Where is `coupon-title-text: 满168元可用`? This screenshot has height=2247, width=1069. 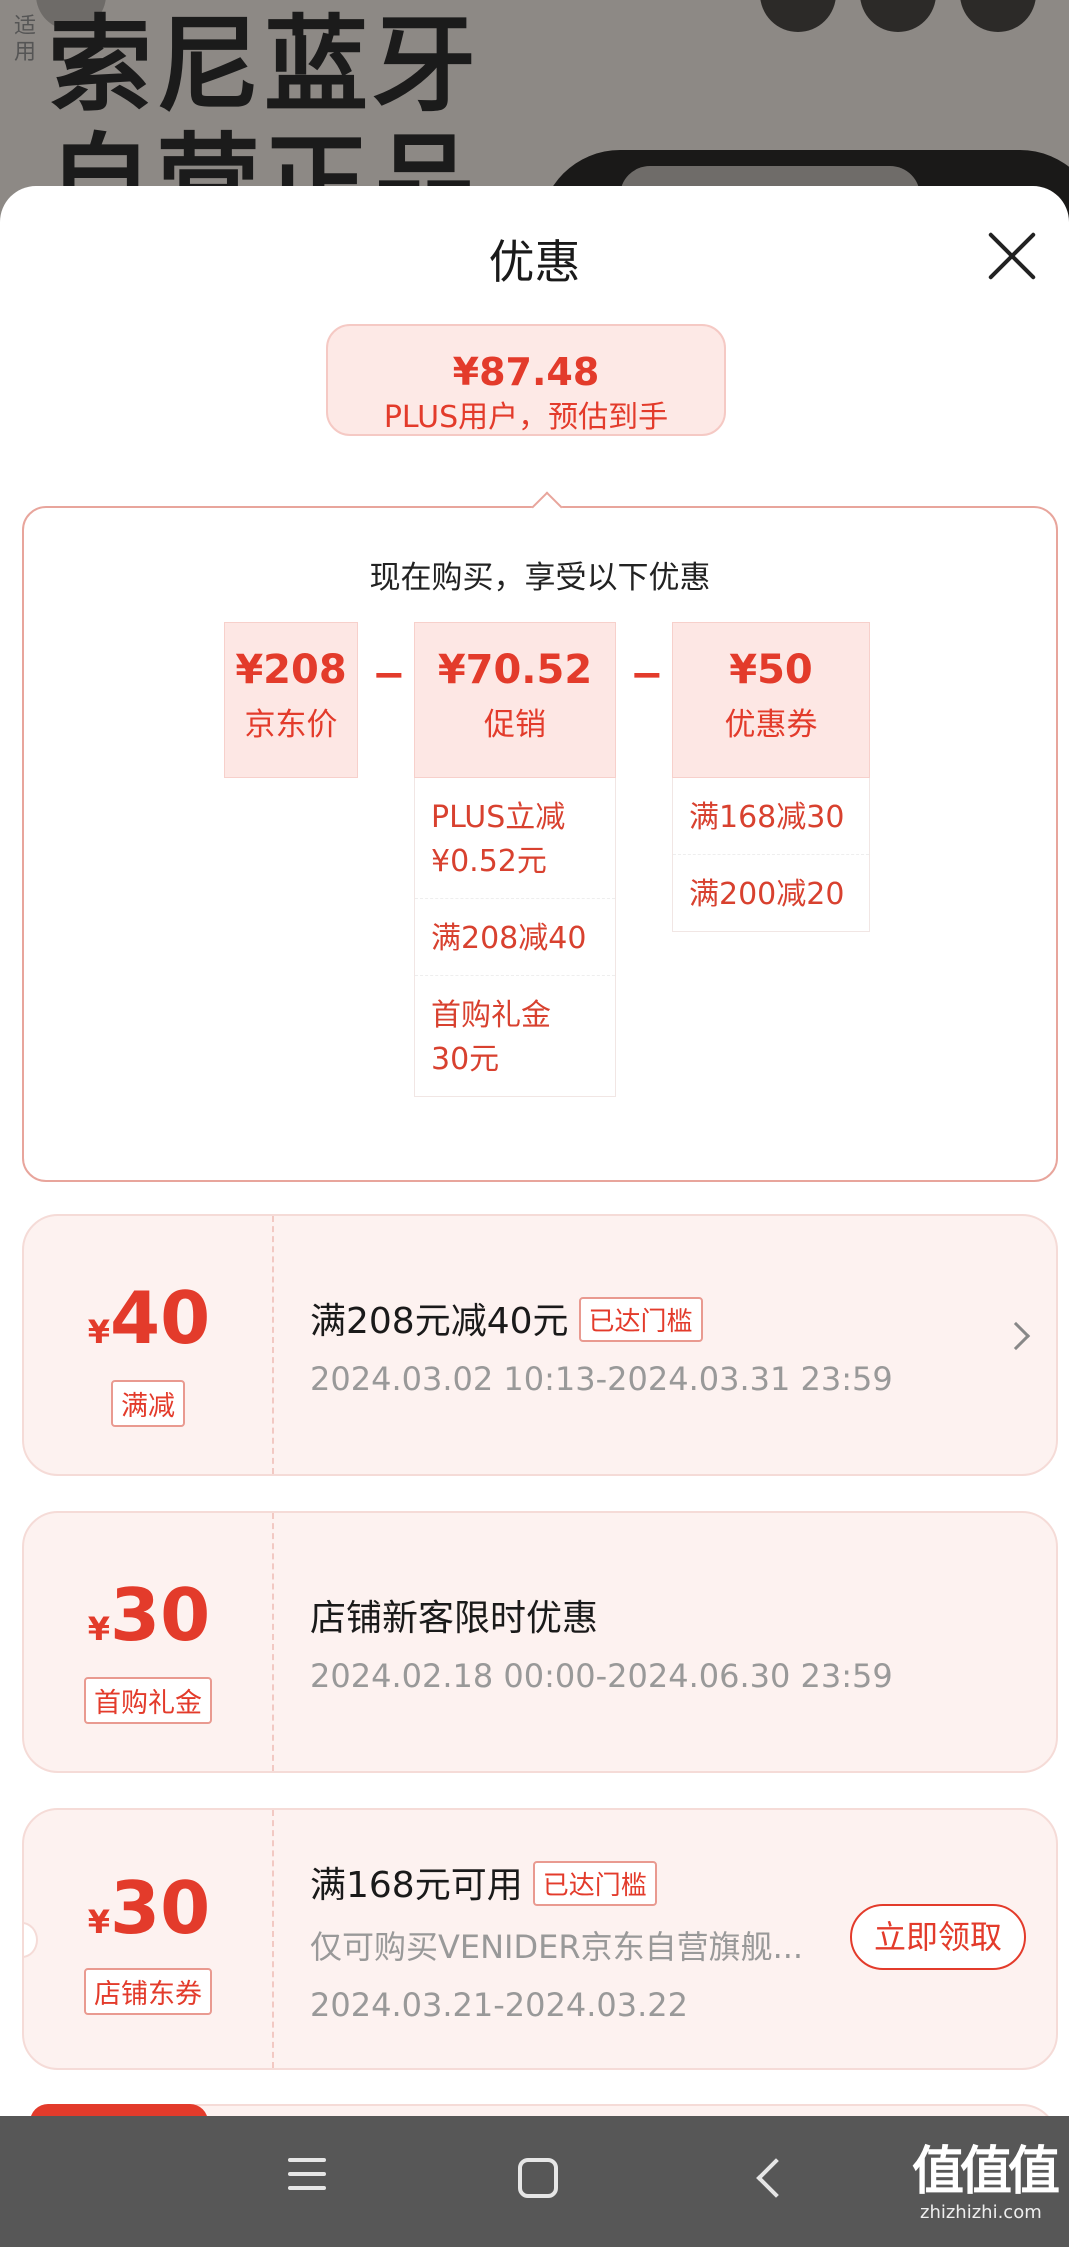 coupon-title-text: 满168元可用 is located at coordinates (416, 1885).